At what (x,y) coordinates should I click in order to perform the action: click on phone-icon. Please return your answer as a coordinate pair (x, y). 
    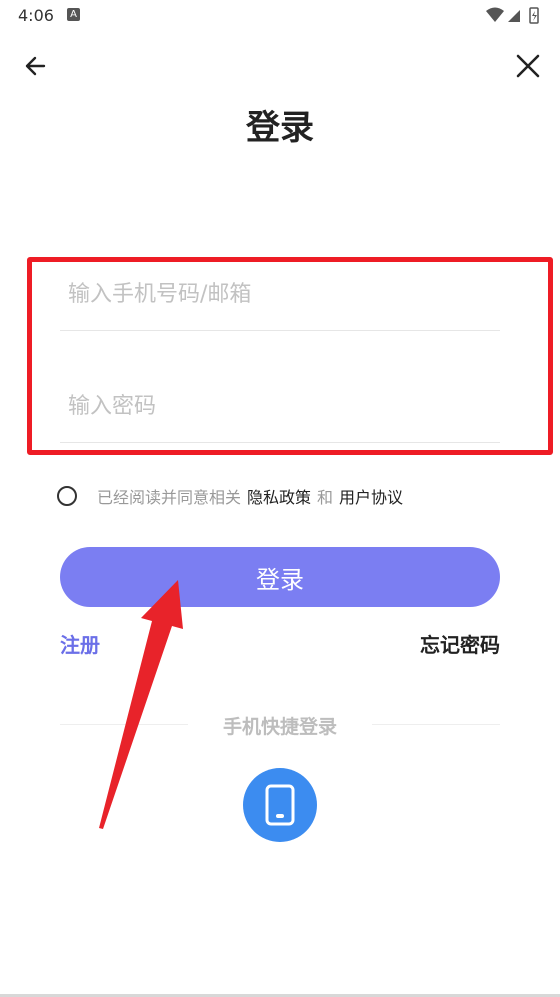
    Looking at the image, I should click on (280, 805).